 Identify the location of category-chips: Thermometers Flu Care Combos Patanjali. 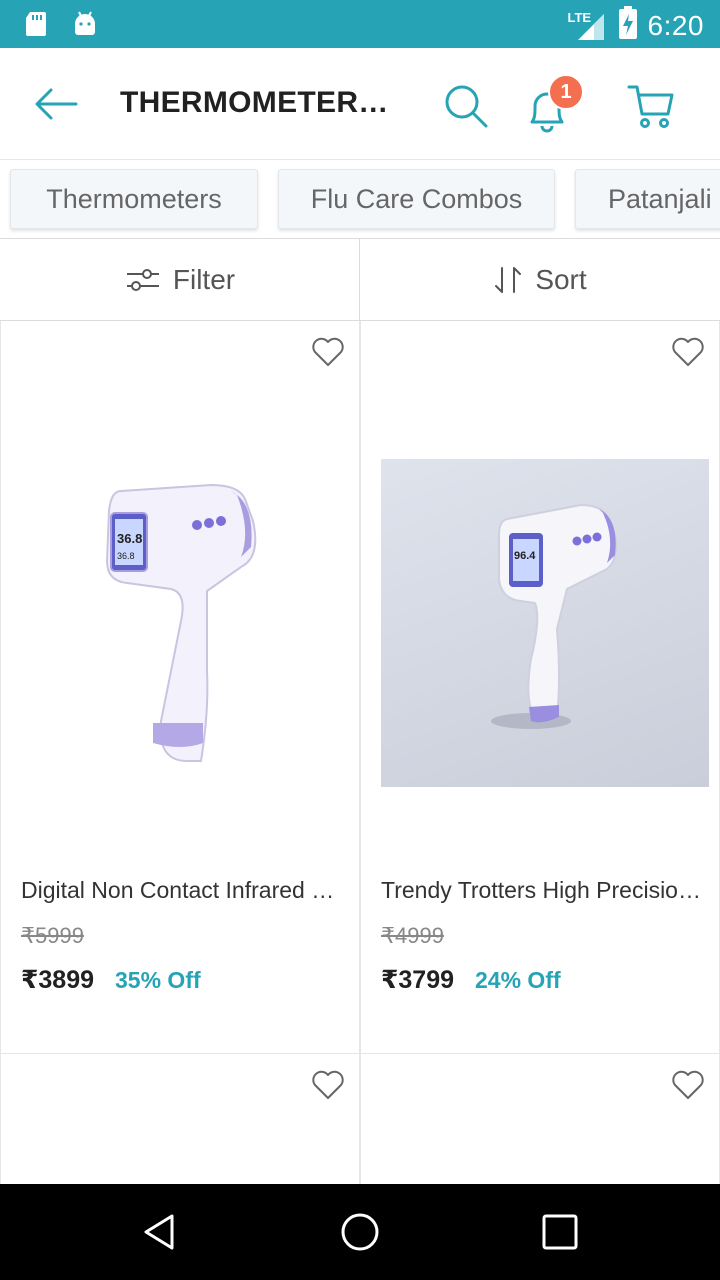
(360, 199).